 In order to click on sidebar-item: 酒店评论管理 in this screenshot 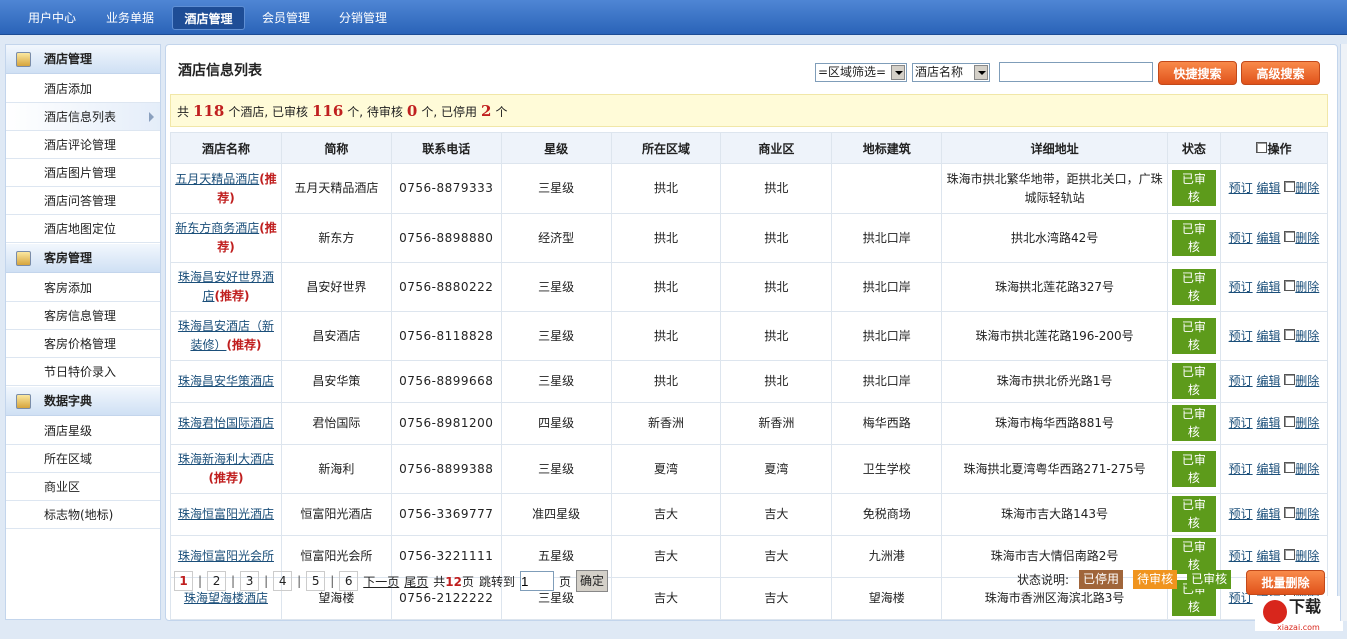, I will do `click(83, 145)`.